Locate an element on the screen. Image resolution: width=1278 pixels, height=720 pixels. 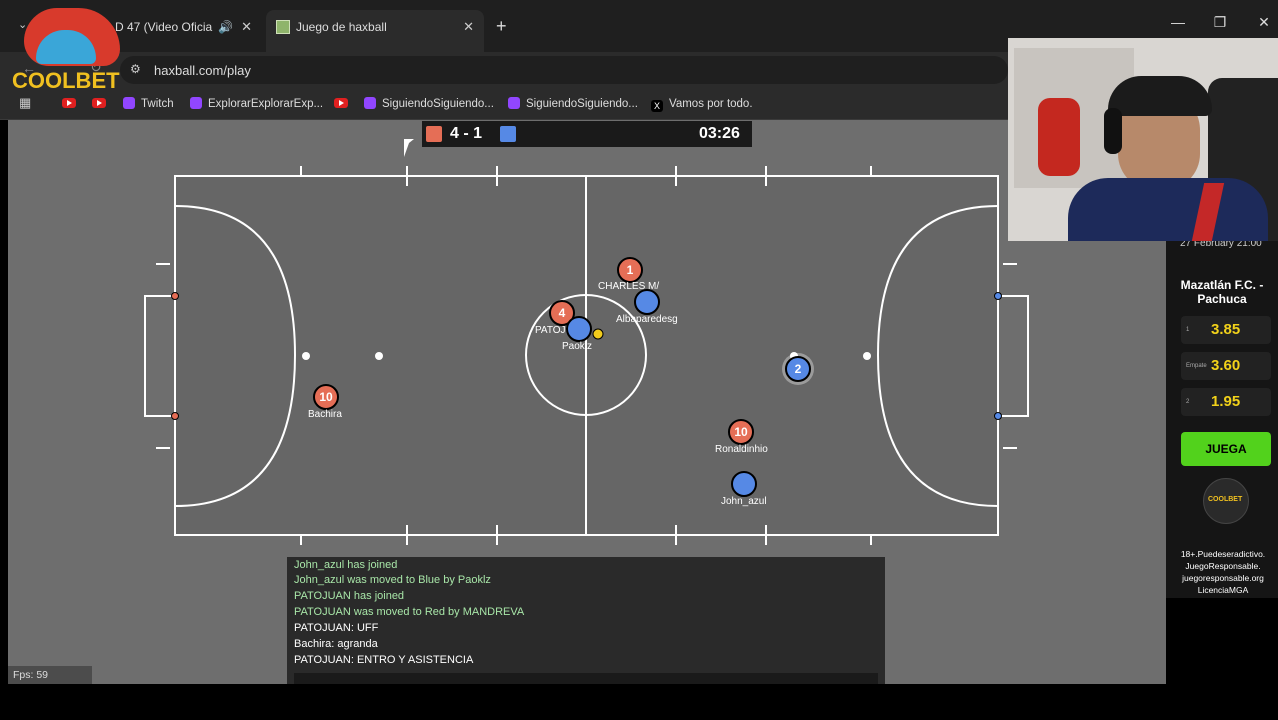
chat-line: PATOJUAN: UFF is located at coordinates (336, 628).